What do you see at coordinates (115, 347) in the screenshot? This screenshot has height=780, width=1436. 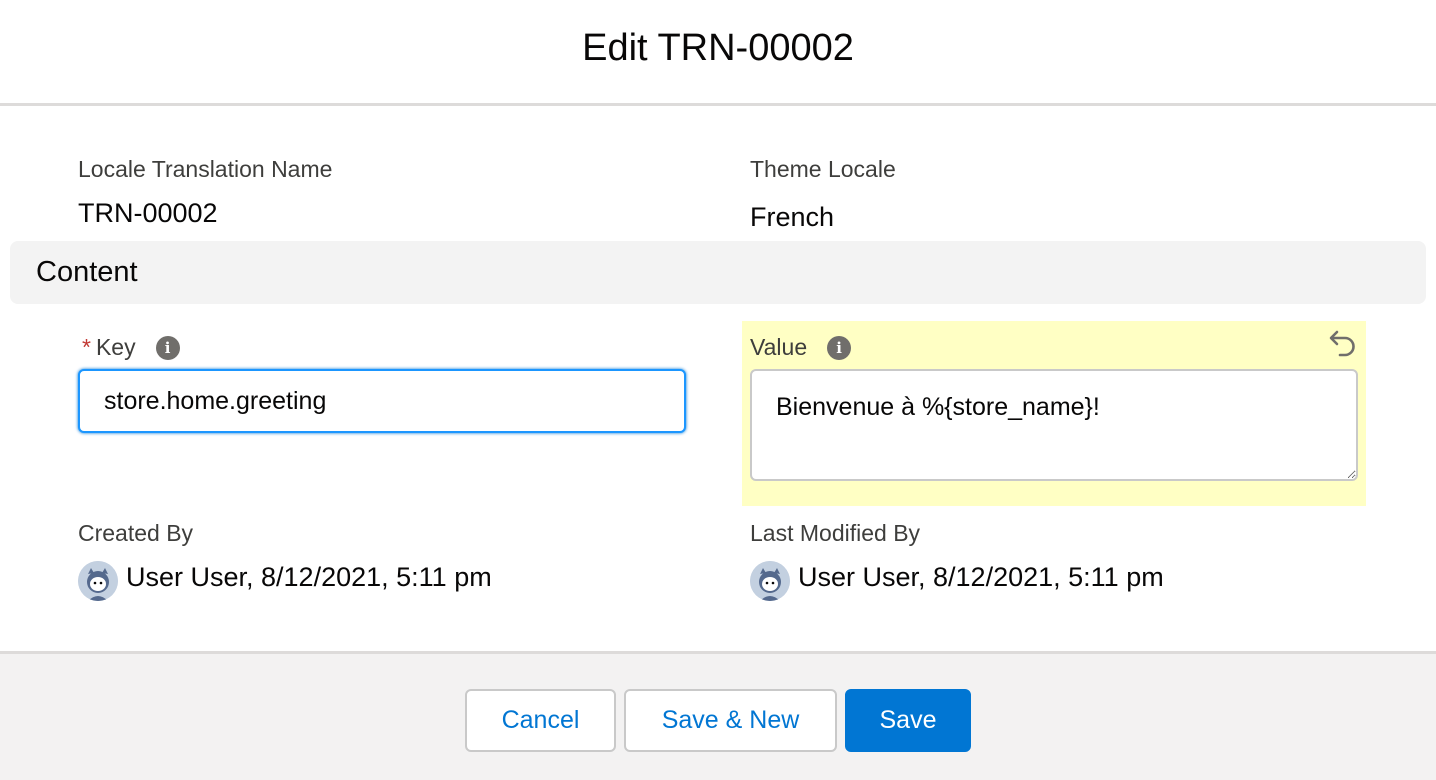 I see `key-label: Key` at bounding box center [115, 347].